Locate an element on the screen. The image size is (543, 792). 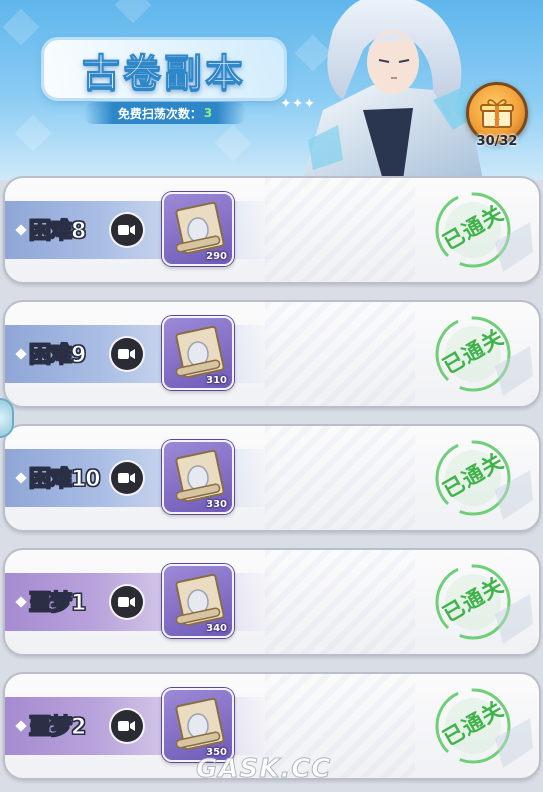
reward-item: 330 is located at coordinates (198, 477).